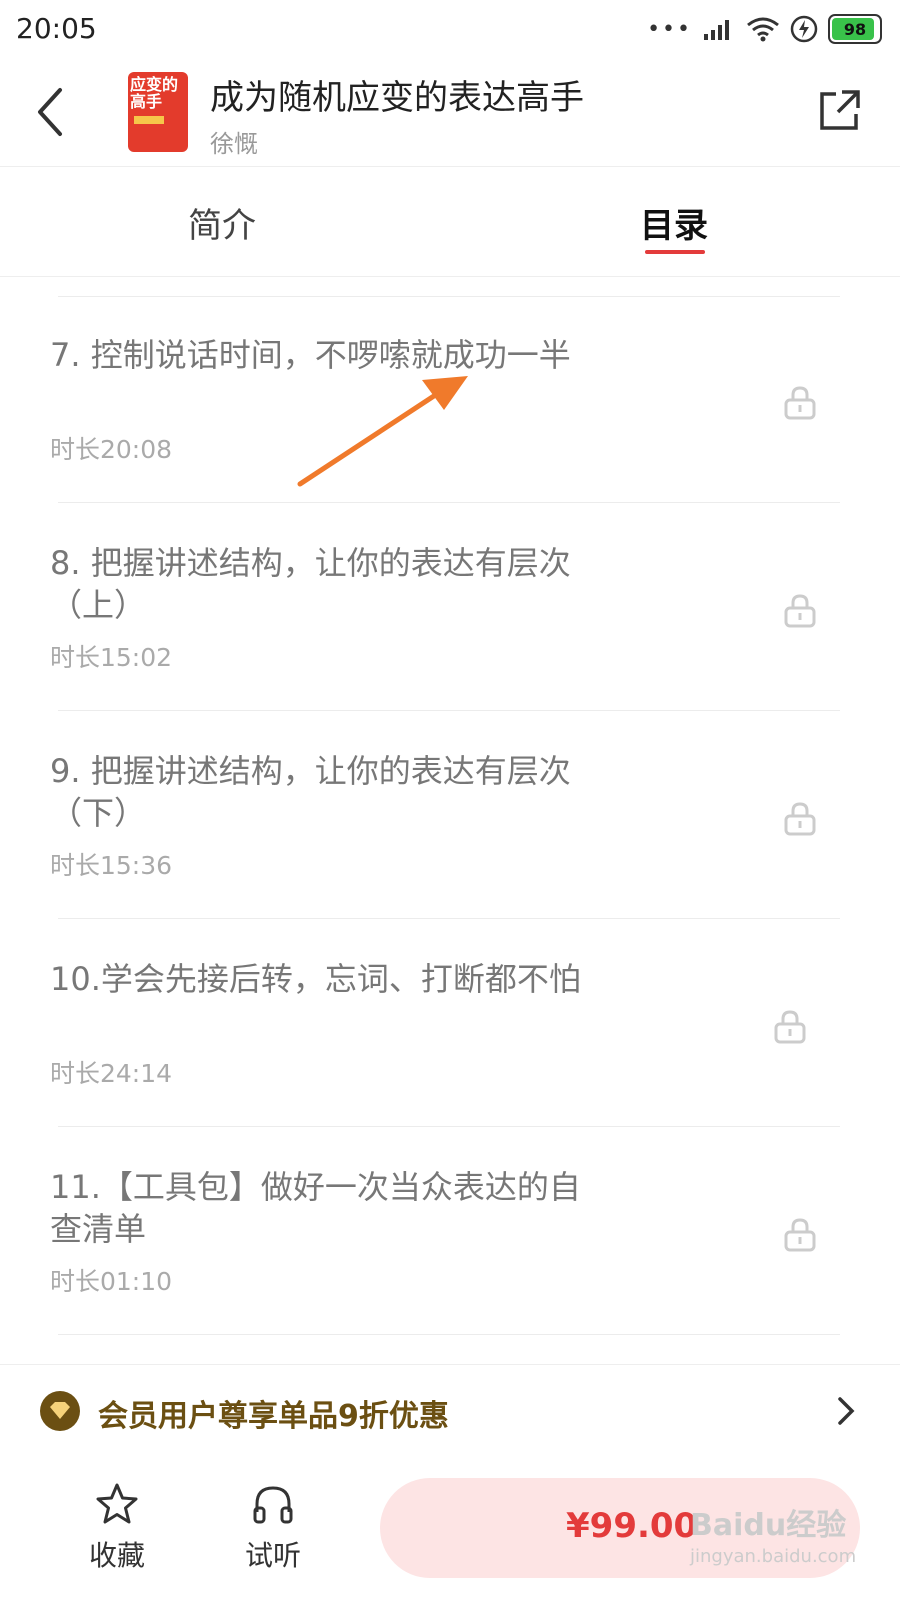 The image size is (900, 1600). I want to click on page-title: 成为随机应变的表达高手, so click(397, 98).